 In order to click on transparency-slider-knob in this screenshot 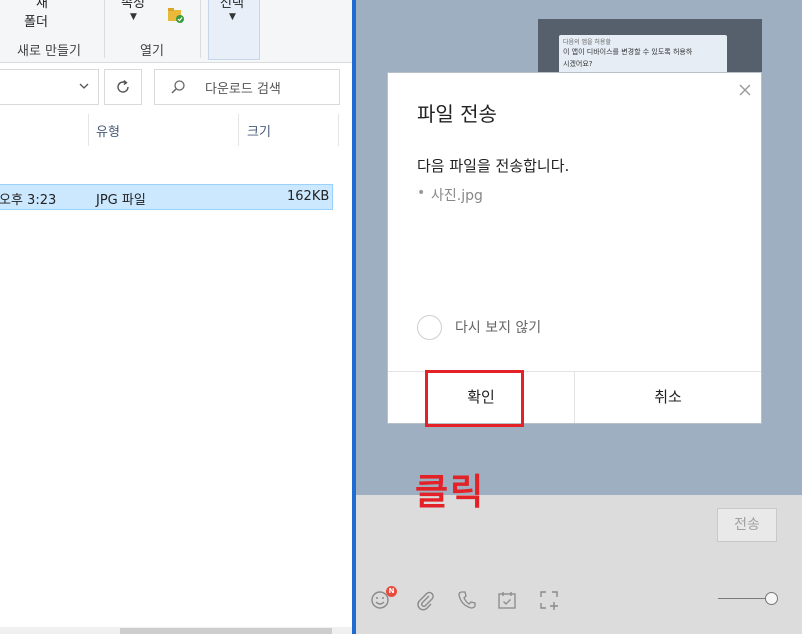, I will do `click(771, 598)`.